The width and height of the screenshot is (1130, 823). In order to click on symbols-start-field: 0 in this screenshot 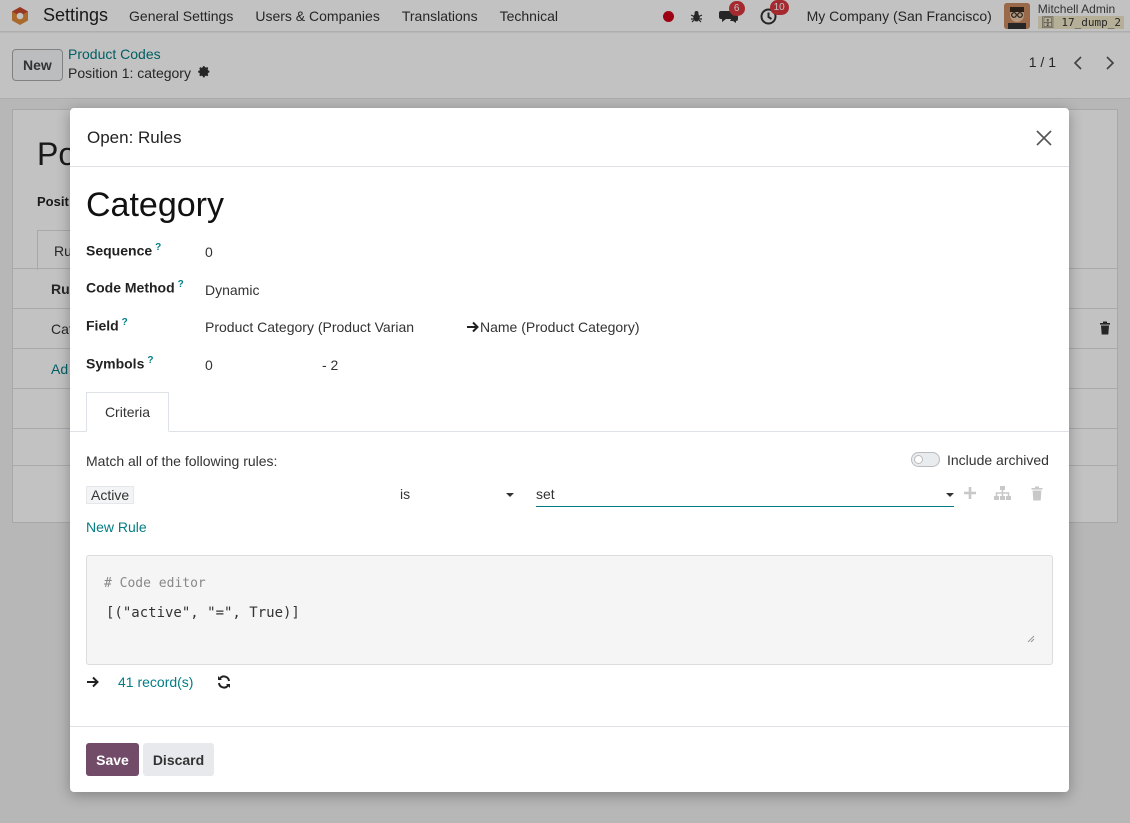, I will do `click(209, 365)`.